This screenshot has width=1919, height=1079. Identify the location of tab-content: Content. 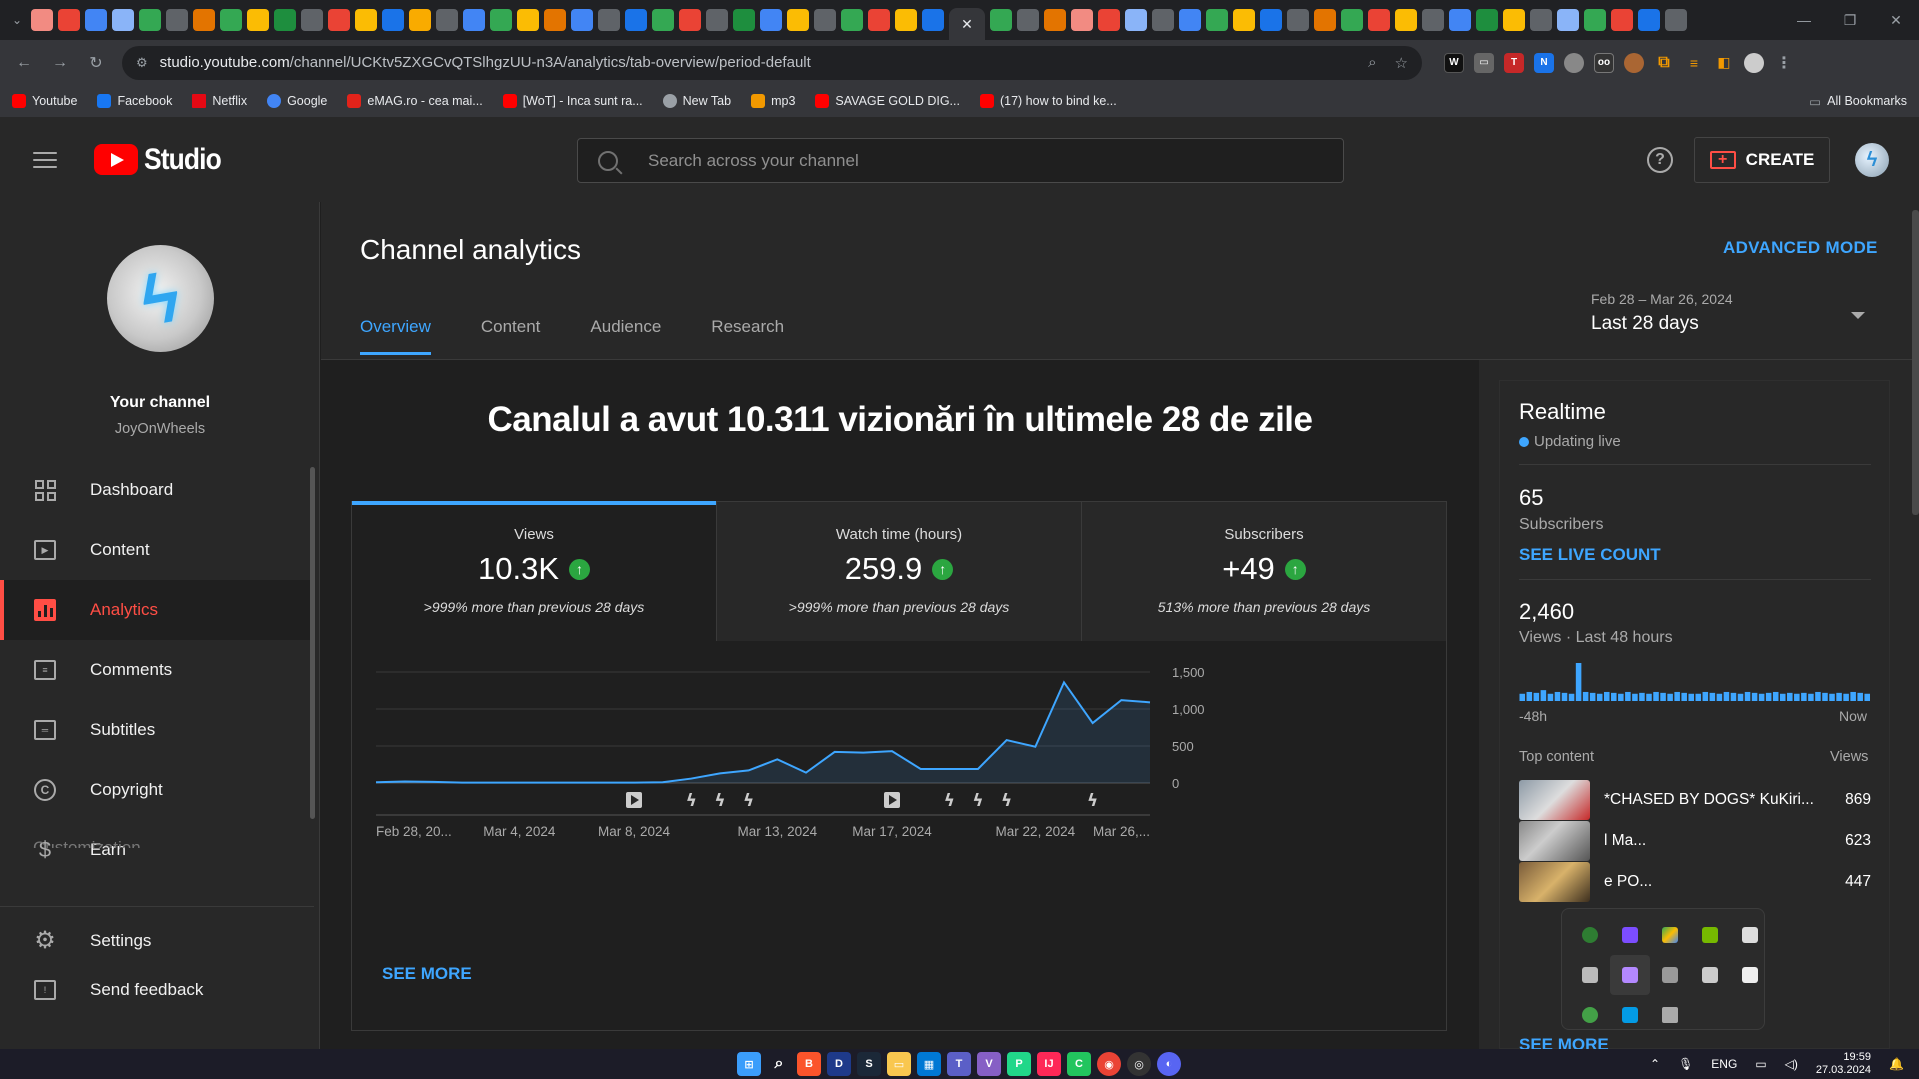
(511, 336).